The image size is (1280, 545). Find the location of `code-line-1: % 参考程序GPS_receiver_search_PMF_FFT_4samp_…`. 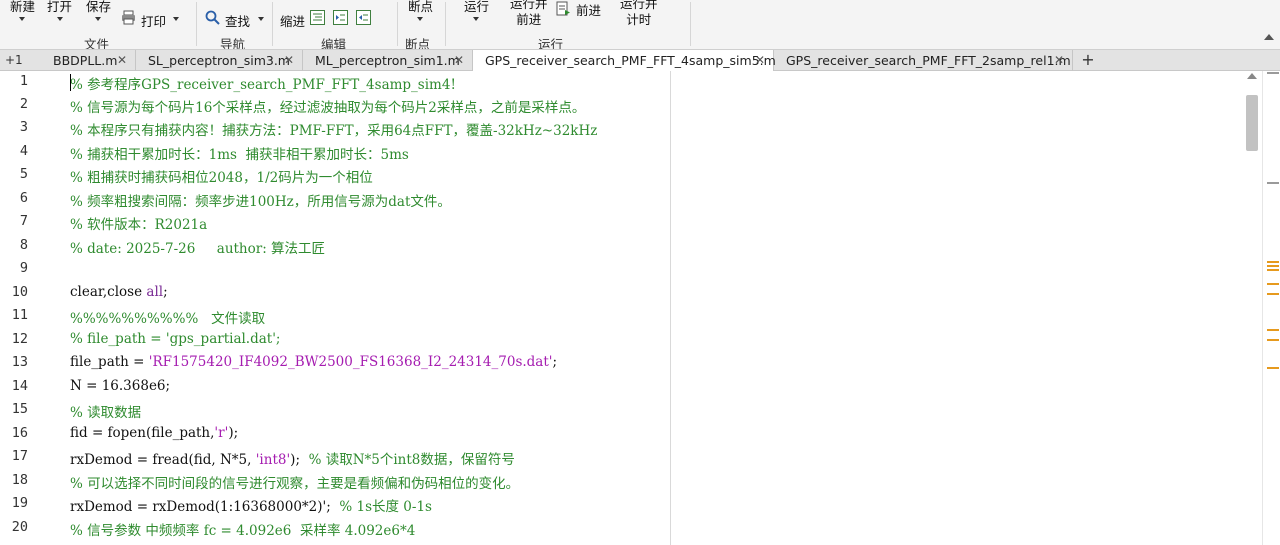

code-line-1: % 参考程序GPS_receiver_search_PMF_FFT_4samp_… is located at coordinates (263, 83).